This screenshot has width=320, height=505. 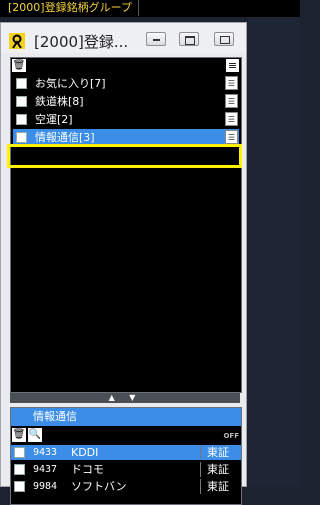 I want to click on close-button, so click(x=224, y=39).